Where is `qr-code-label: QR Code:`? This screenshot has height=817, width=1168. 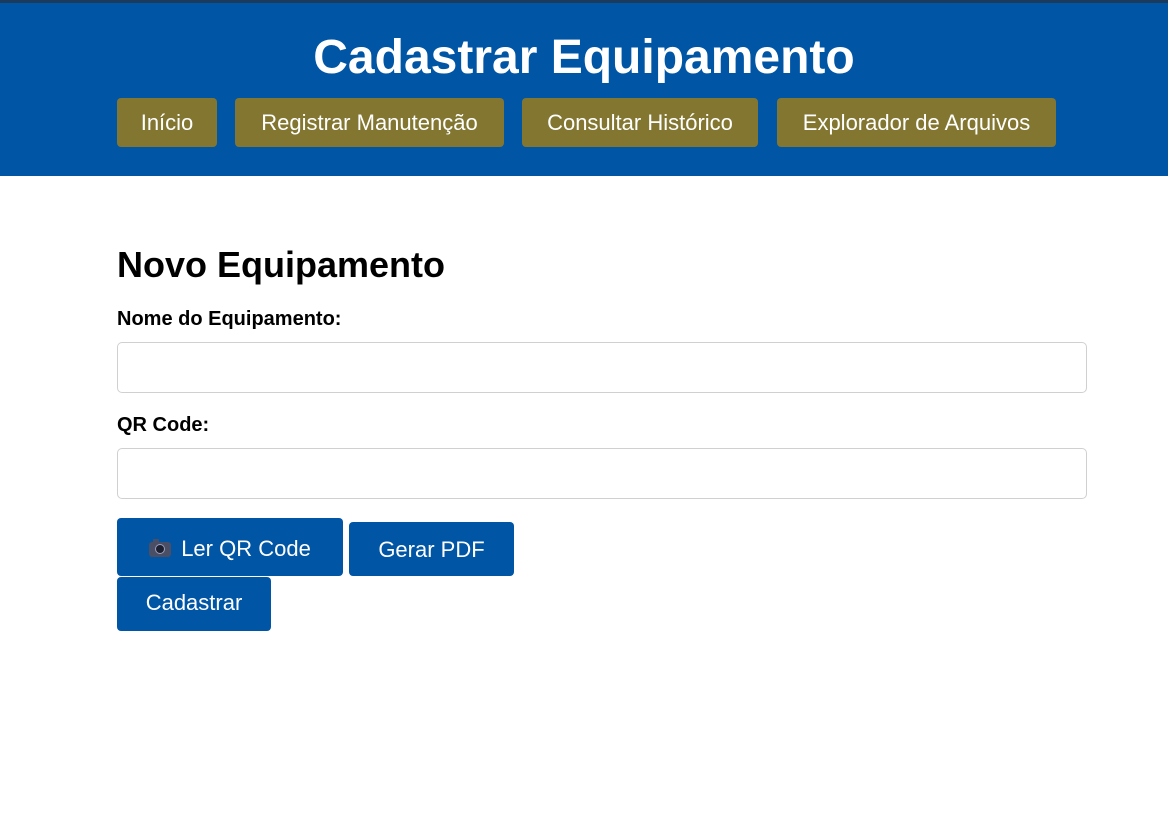
qr-code-label: QR Code: is located at coordinates (163, 425).